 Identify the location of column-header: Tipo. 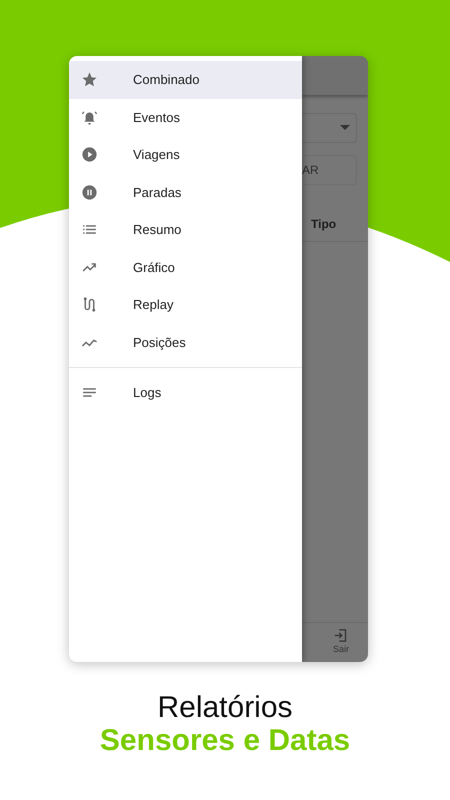
(323, 224).